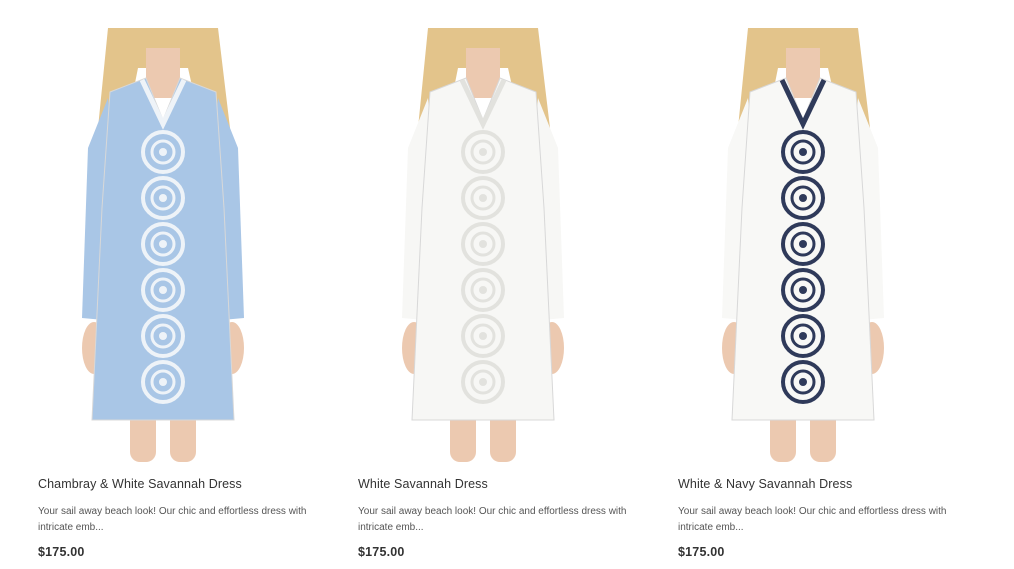 This screenshot has height=569, width=1014. What do you see at coordinates (765, 484) in the screenshot?
I see `product-name: White & Navy Savannah Dress` at bounding box center [765, 484].